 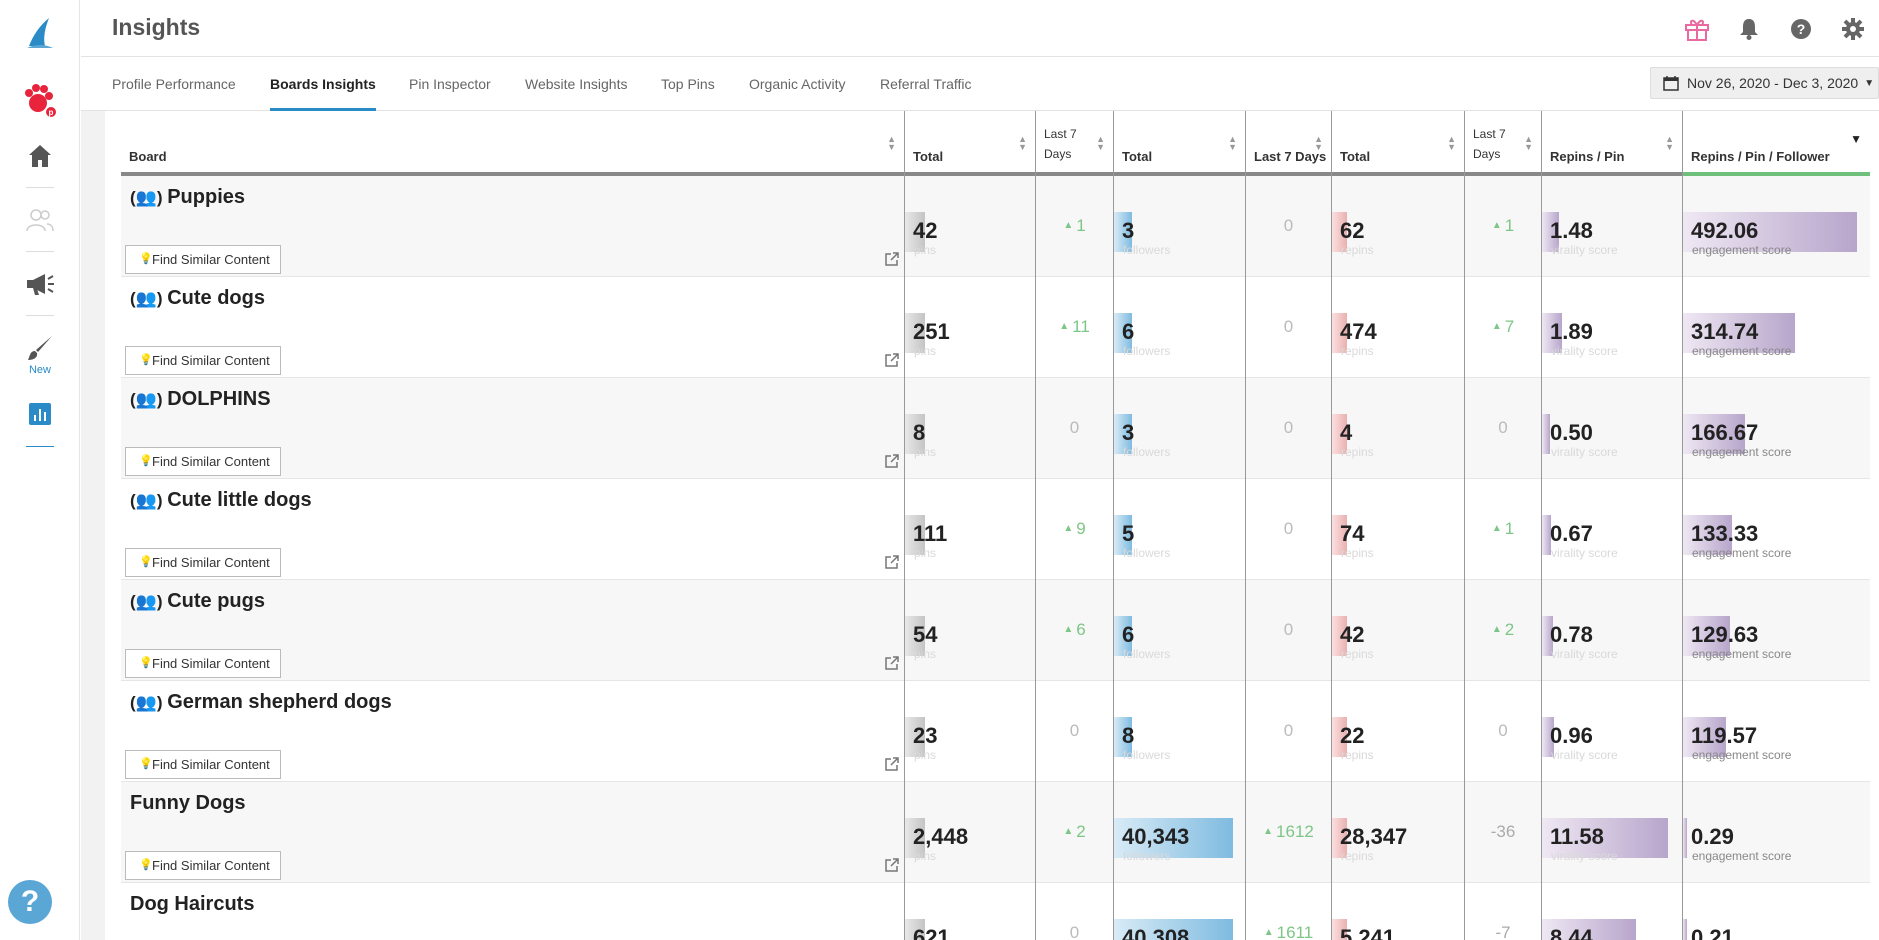 I want to click on tab-boards-insights: Boards Insights, so click(x=323, y=84).